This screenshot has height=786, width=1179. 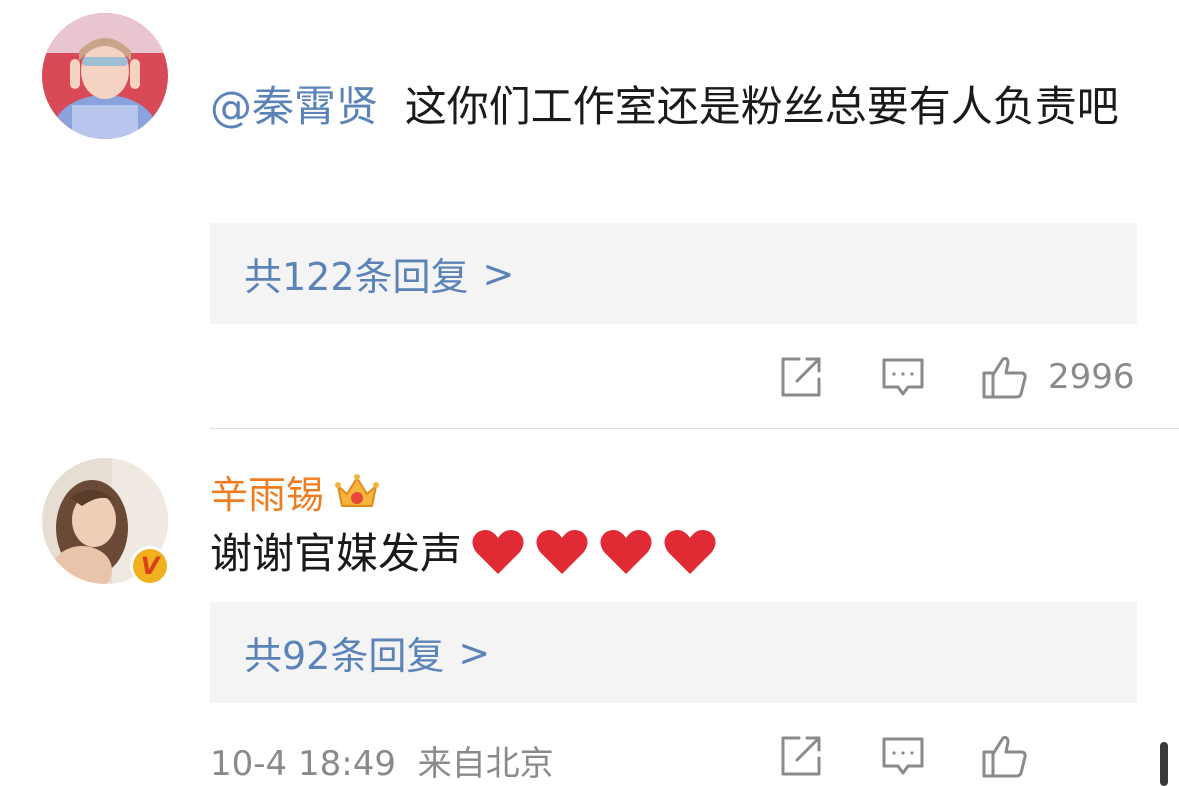 I want to click on comment-body: 谢谢官媒发声, so click(x=336, y=553).